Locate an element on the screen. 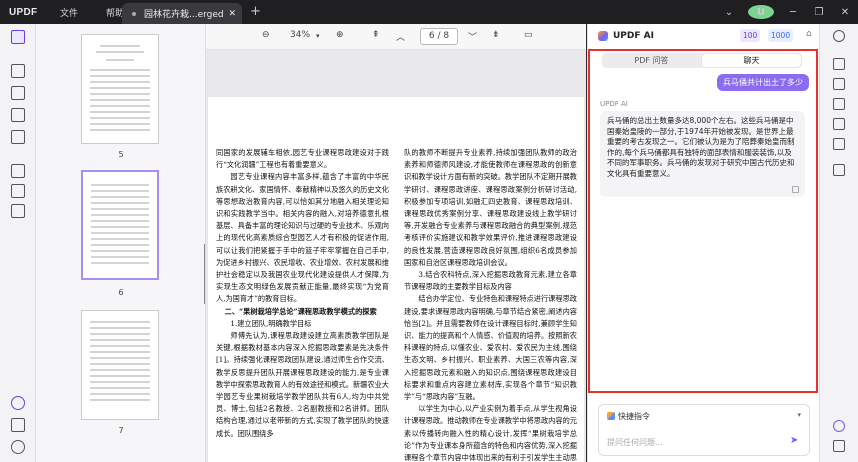 The height and width of the screenshot is (462, 858). paragraph: 1.建立团队,明确教学目标 is located at coordinates (271, 323).